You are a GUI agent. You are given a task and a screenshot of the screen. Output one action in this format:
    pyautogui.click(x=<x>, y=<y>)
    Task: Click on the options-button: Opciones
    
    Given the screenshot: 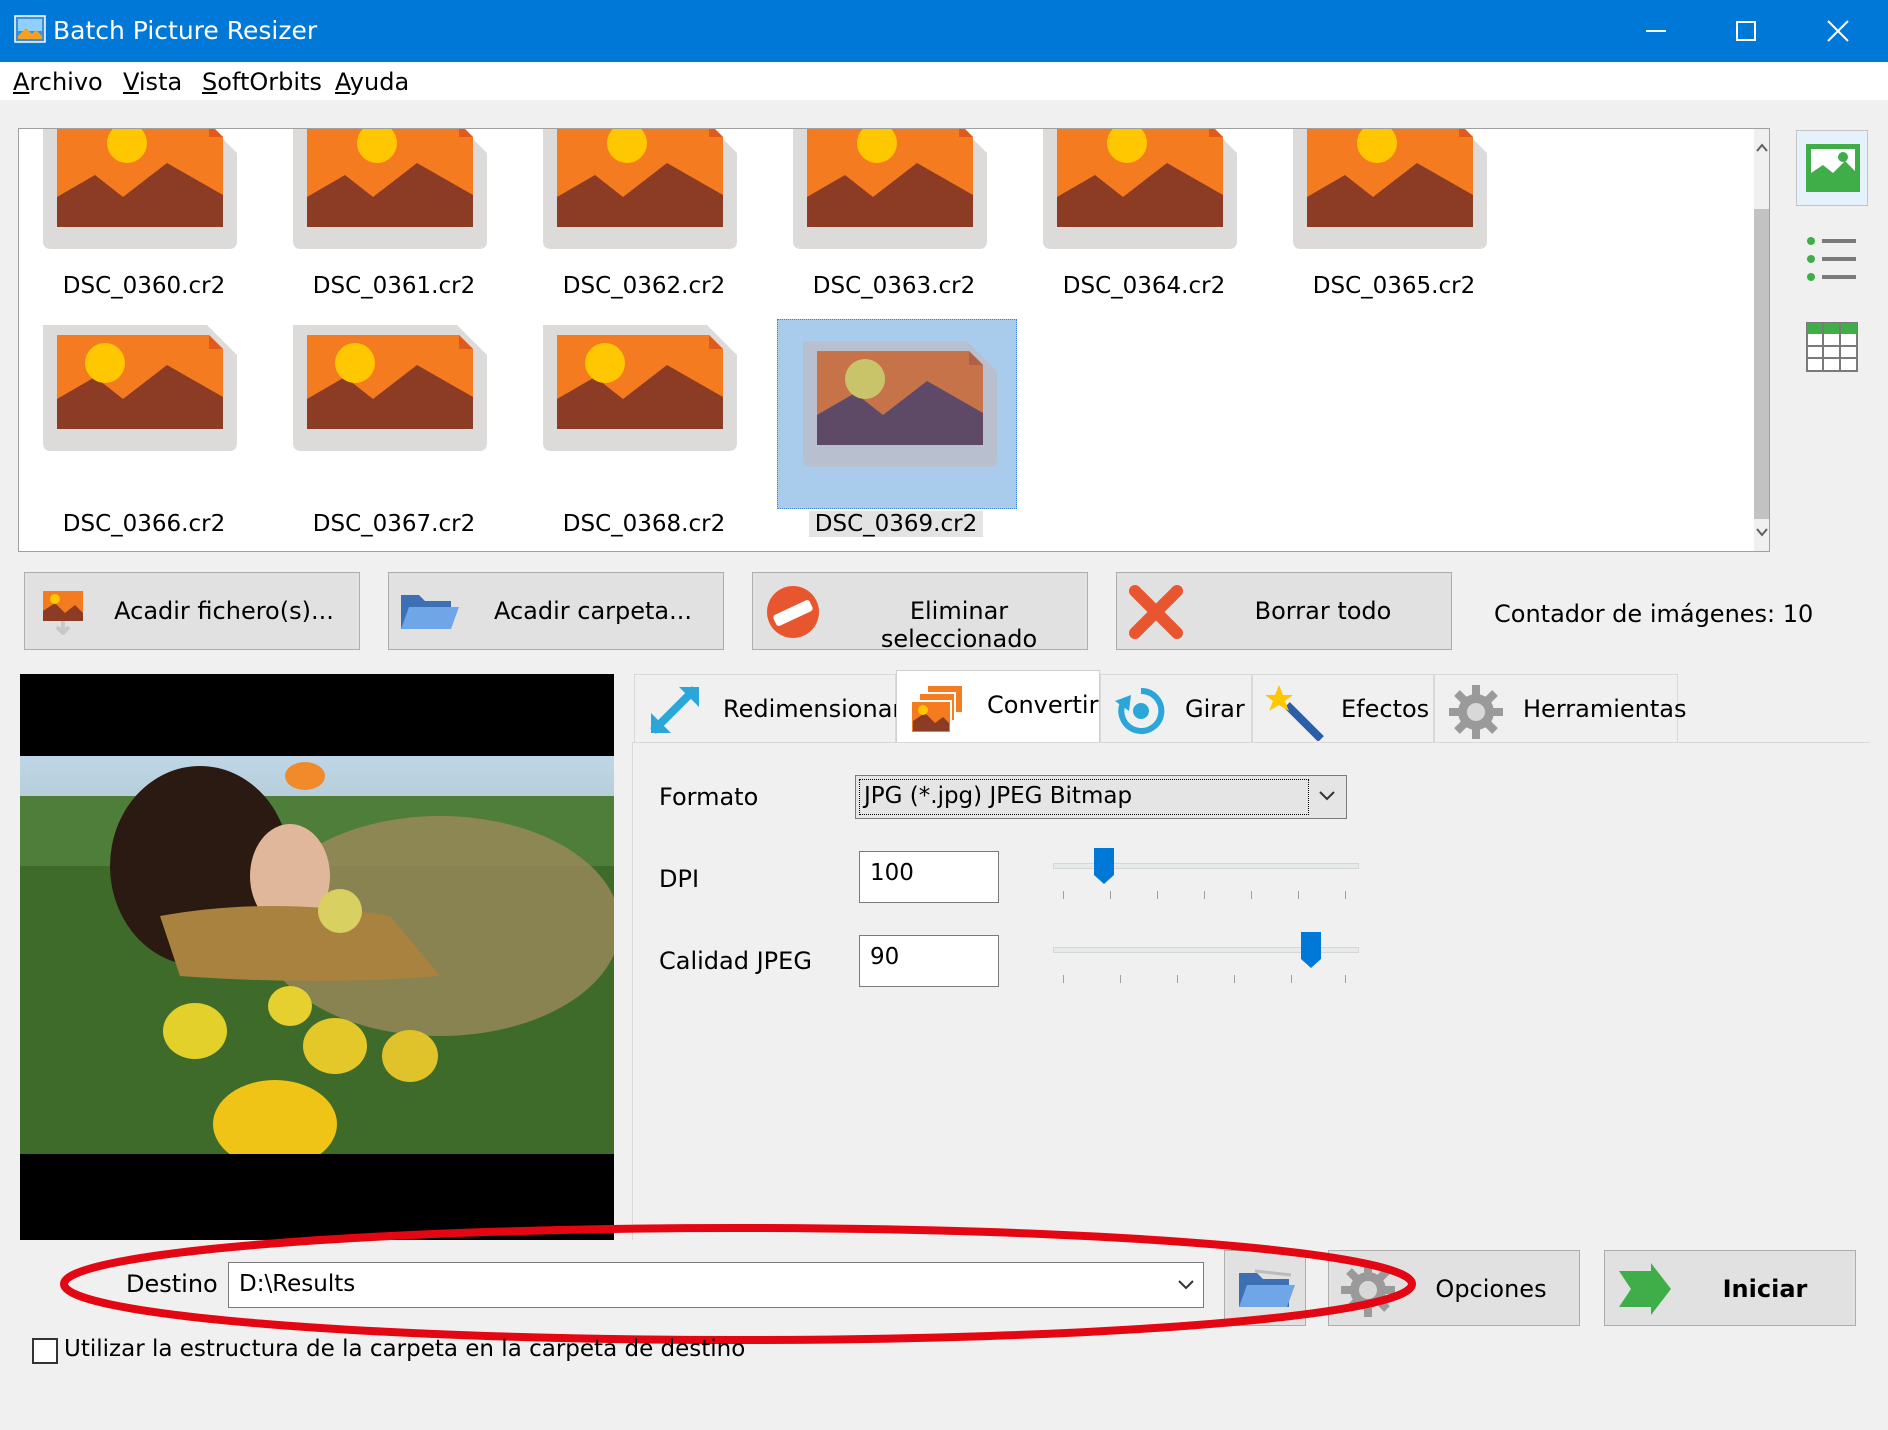 What is the action you would take?
    pyautogui.click(x=1454, y=1288)
    